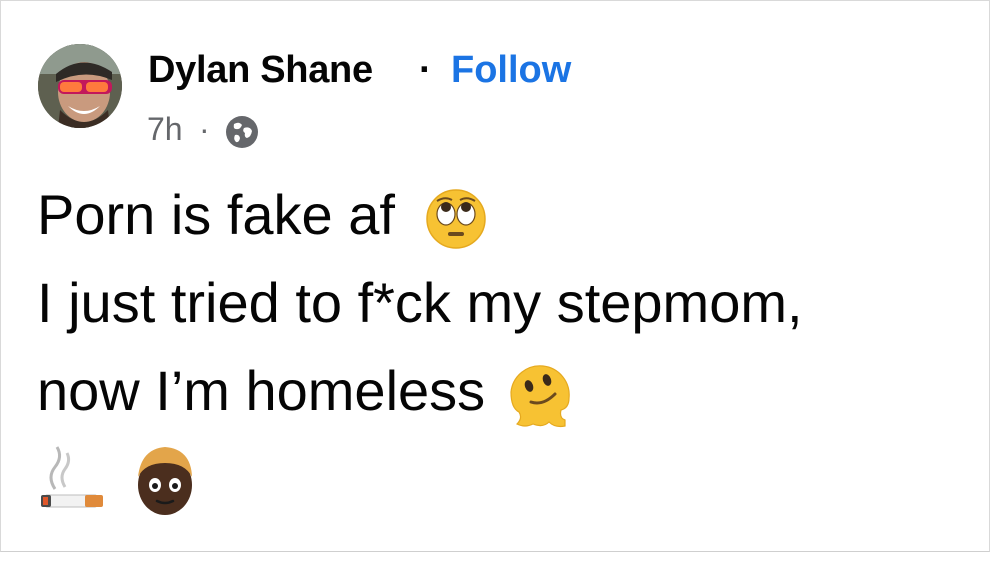 The width and height of the screenshot is (992, 561). I want to click on post-timestamp: 7h, so click(165, 129).